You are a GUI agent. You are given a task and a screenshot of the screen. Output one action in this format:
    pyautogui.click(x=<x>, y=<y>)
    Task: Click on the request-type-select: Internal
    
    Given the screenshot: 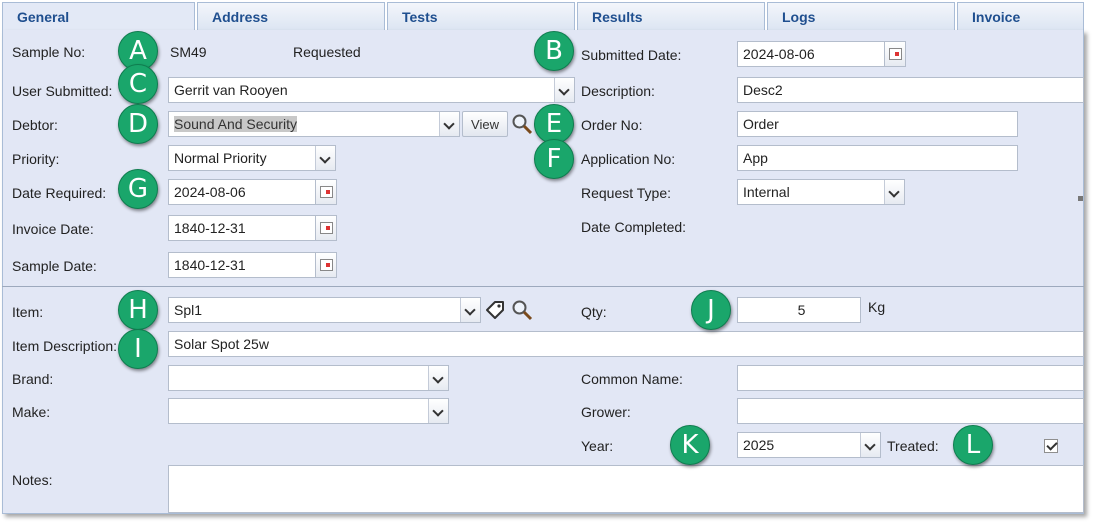 What is the action you would take?
    pyautogui.click(x=821, y=192)
    